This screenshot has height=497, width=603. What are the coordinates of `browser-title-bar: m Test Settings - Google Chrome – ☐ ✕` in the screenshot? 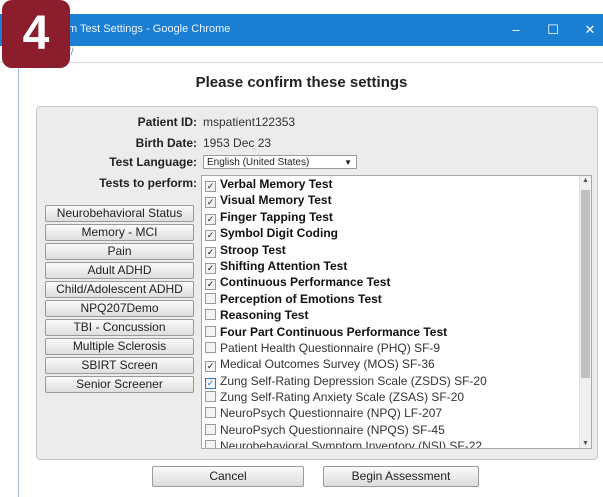 It's located at (301, 30).